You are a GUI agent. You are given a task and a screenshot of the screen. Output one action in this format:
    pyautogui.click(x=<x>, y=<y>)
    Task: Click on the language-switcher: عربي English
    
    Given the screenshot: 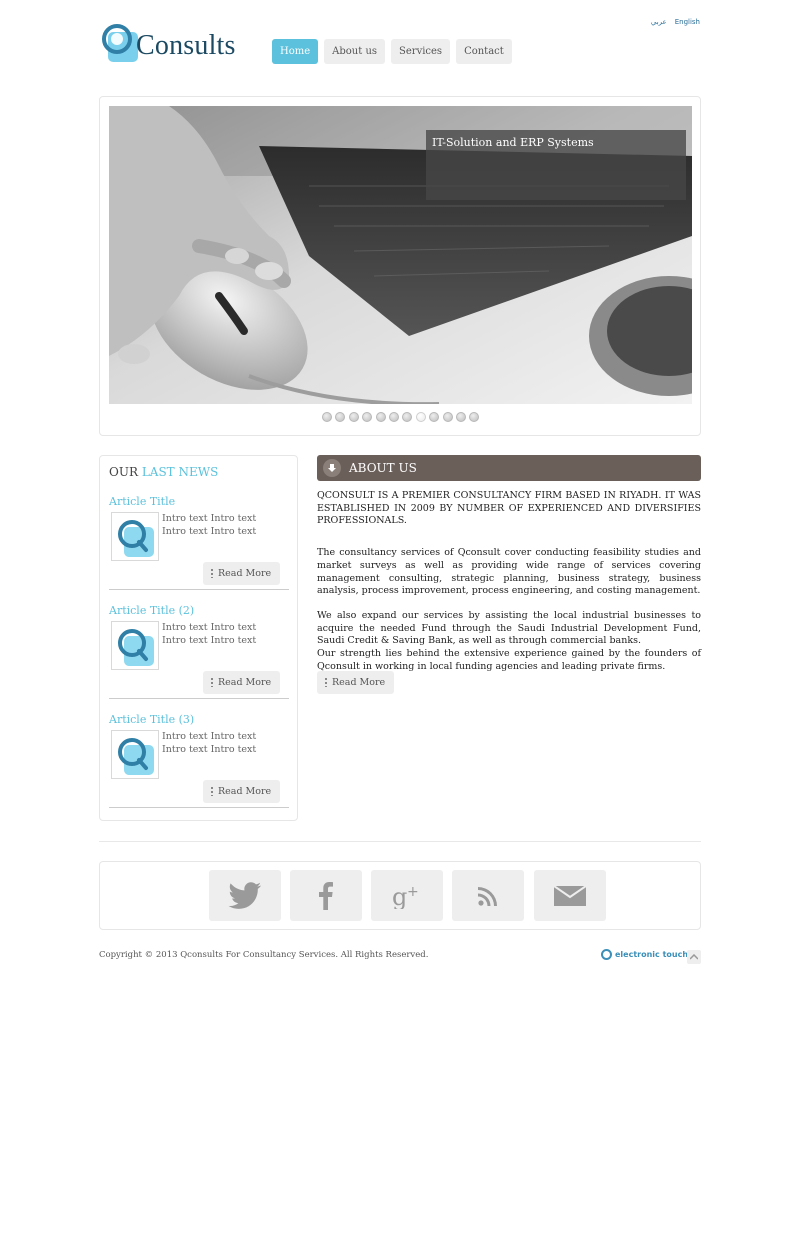 What is the action you would take?
    pyautogui.click(x=675, y=22)
    